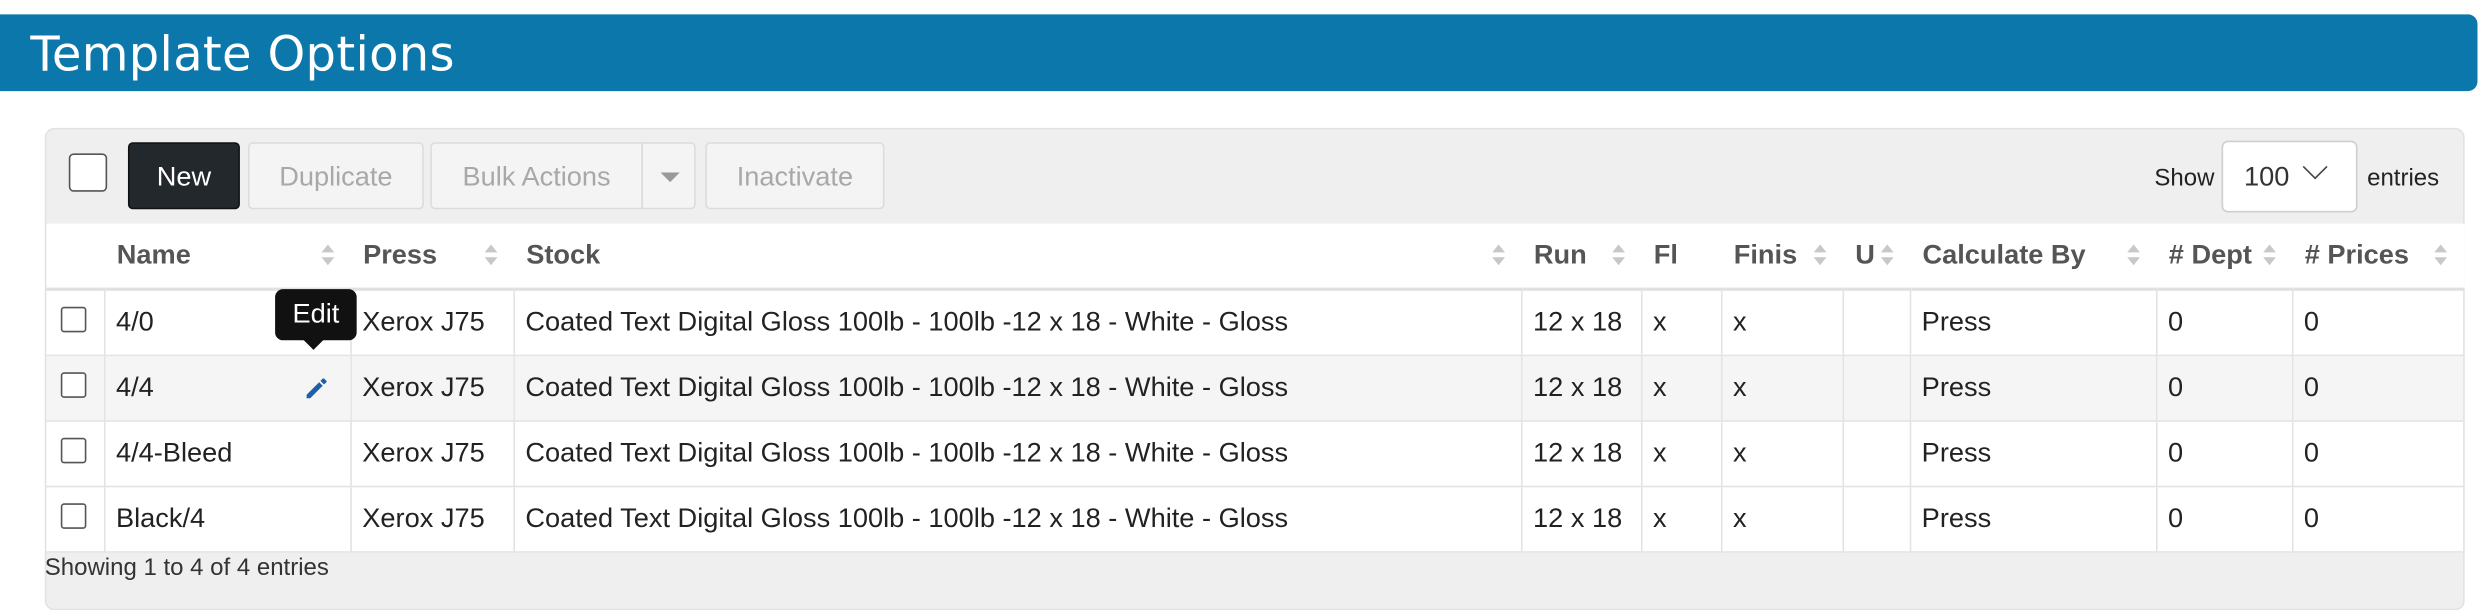 This screenshot has height=610, width=2487. I want to click on show-label: Show, so click(2184, 178).